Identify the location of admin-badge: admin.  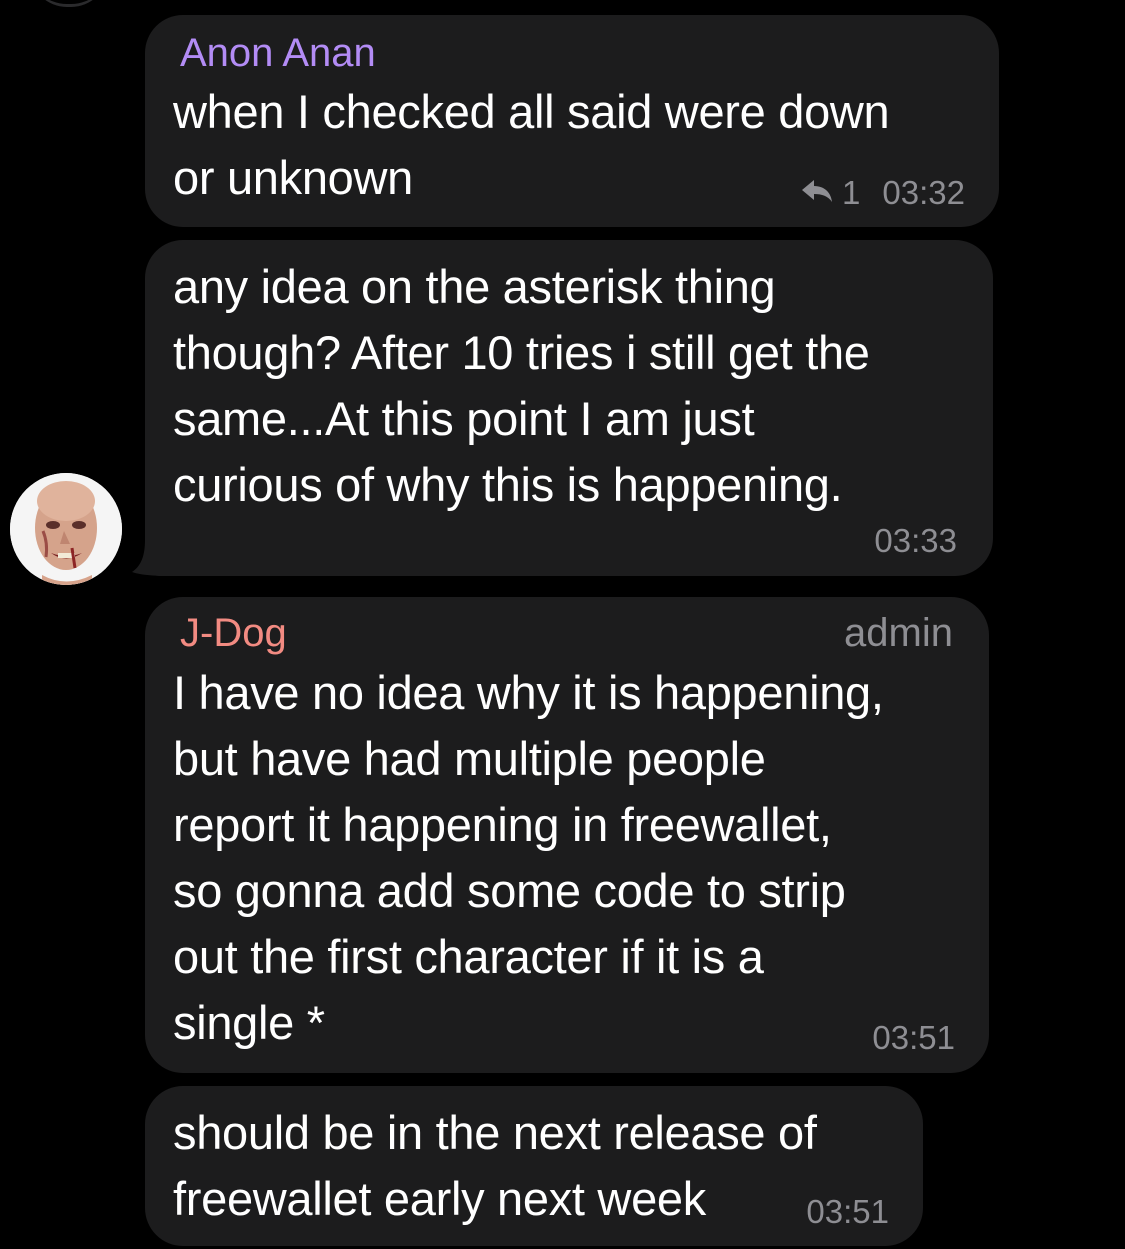
(898, 633).